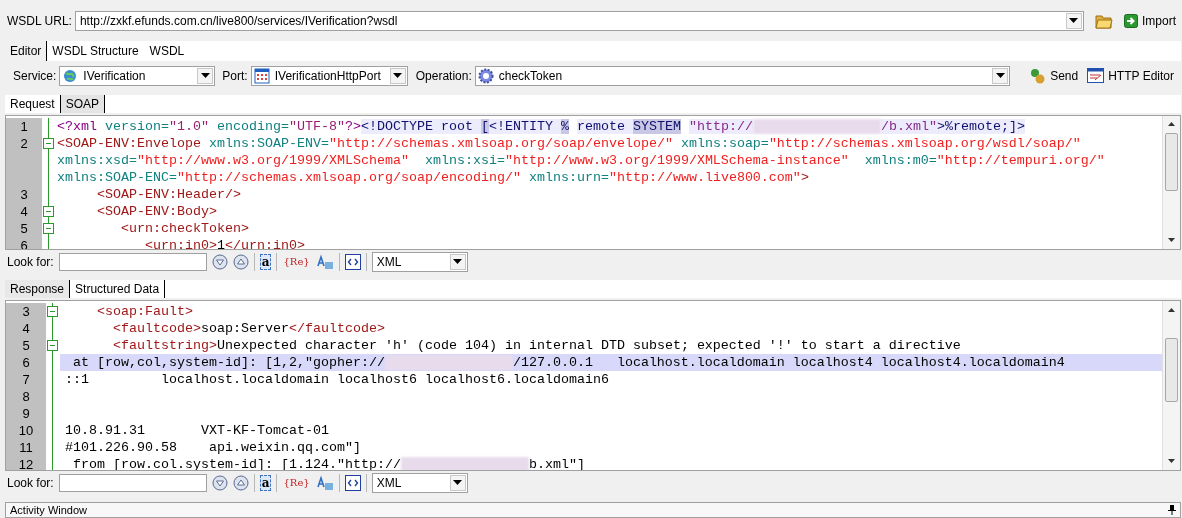 The width and height of the screenshot is (1182, 518). I want to click on code-text: xmlns:soap=, so click(724, 143).